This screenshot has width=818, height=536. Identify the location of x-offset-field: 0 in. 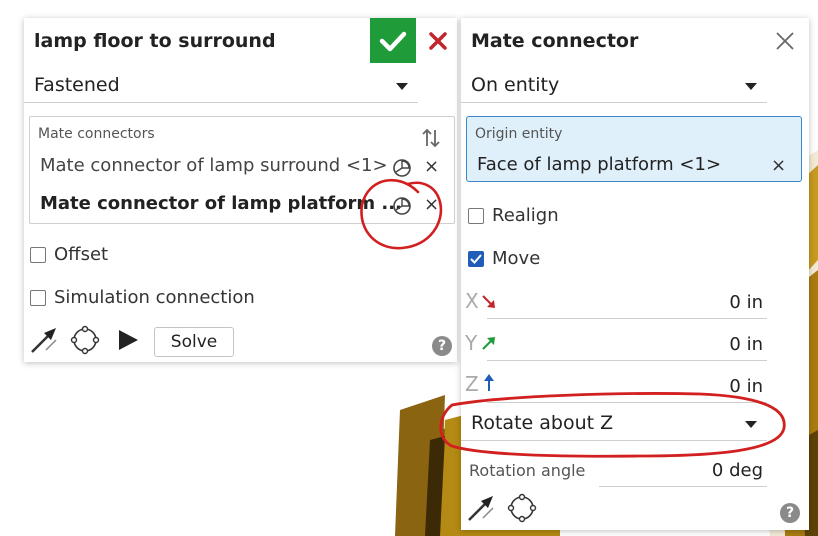
(627, 304).